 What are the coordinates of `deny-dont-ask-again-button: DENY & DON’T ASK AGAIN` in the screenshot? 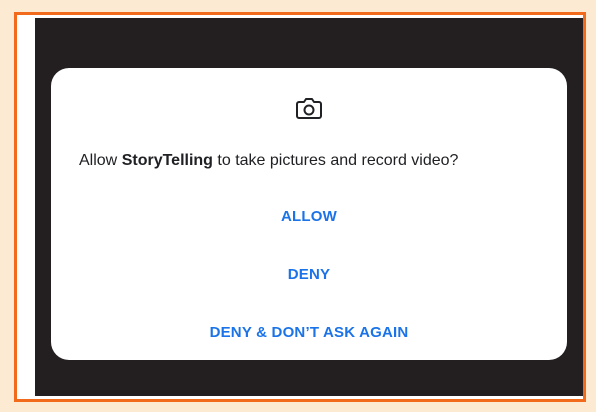 It's located at (309, 332).